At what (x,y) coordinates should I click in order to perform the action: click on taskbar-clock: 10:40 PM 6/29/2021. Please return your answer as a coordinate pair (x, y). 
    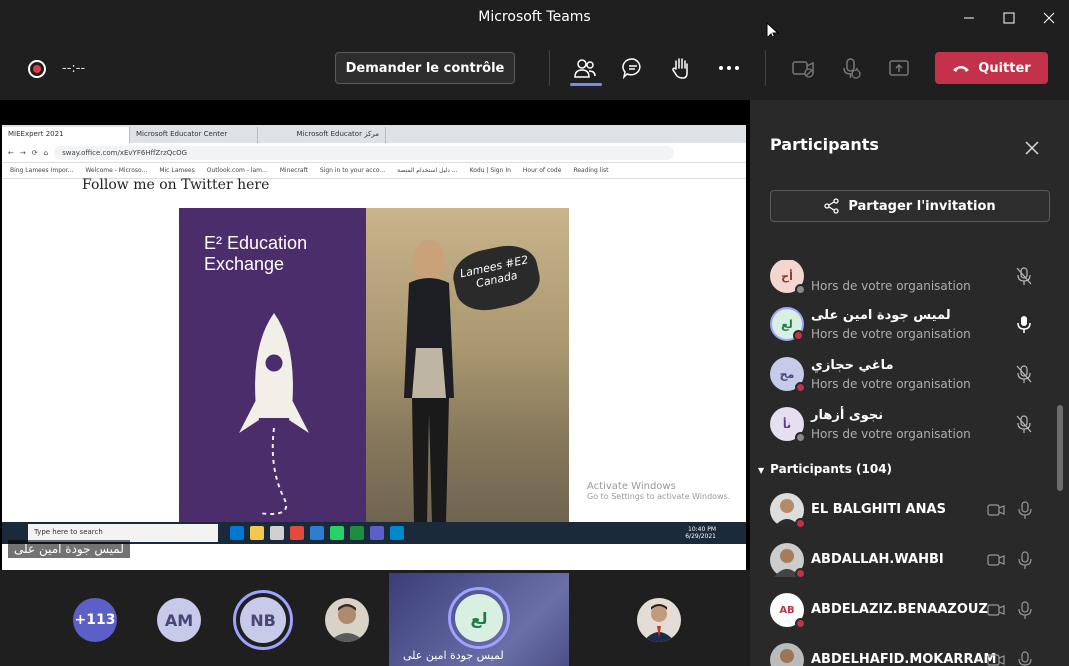
    Looking at the image, I should click on (700, 533).